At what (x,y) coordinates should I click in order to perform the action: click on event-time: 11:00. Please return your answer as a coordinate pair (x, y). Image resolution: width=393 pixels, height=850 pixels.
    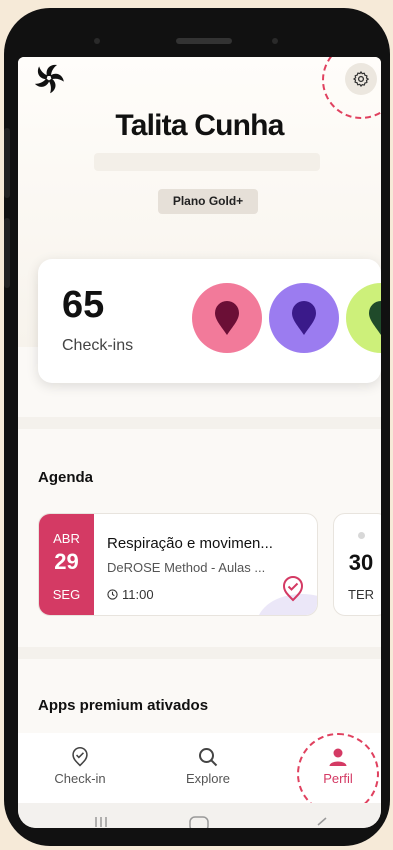
    Looking at the image, I should click on (130, 594).